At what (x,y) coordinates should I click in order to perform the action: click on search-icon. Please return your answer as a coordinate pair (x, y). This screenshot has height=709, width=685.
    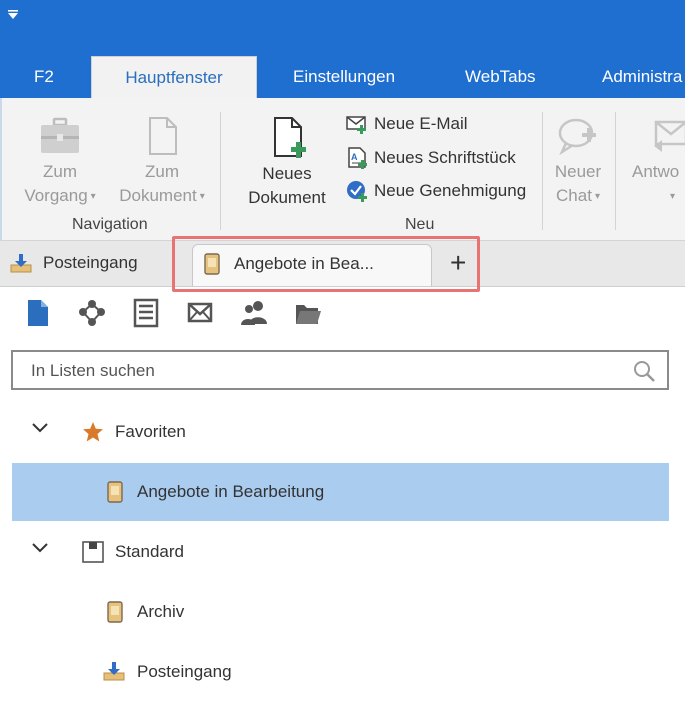
    Looking at the image, I should click on (644, 371).